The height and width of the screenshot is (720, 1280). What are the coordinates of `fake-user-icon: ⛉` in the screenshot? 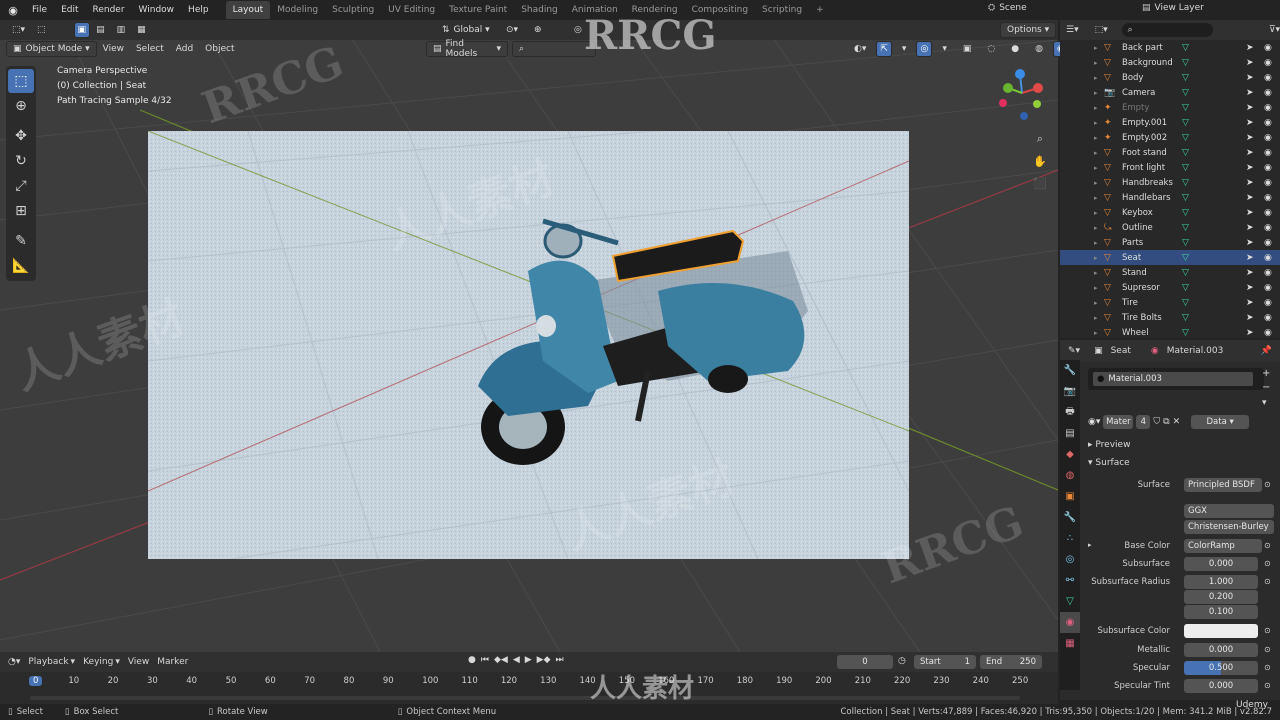 It's located at (1156, 422).